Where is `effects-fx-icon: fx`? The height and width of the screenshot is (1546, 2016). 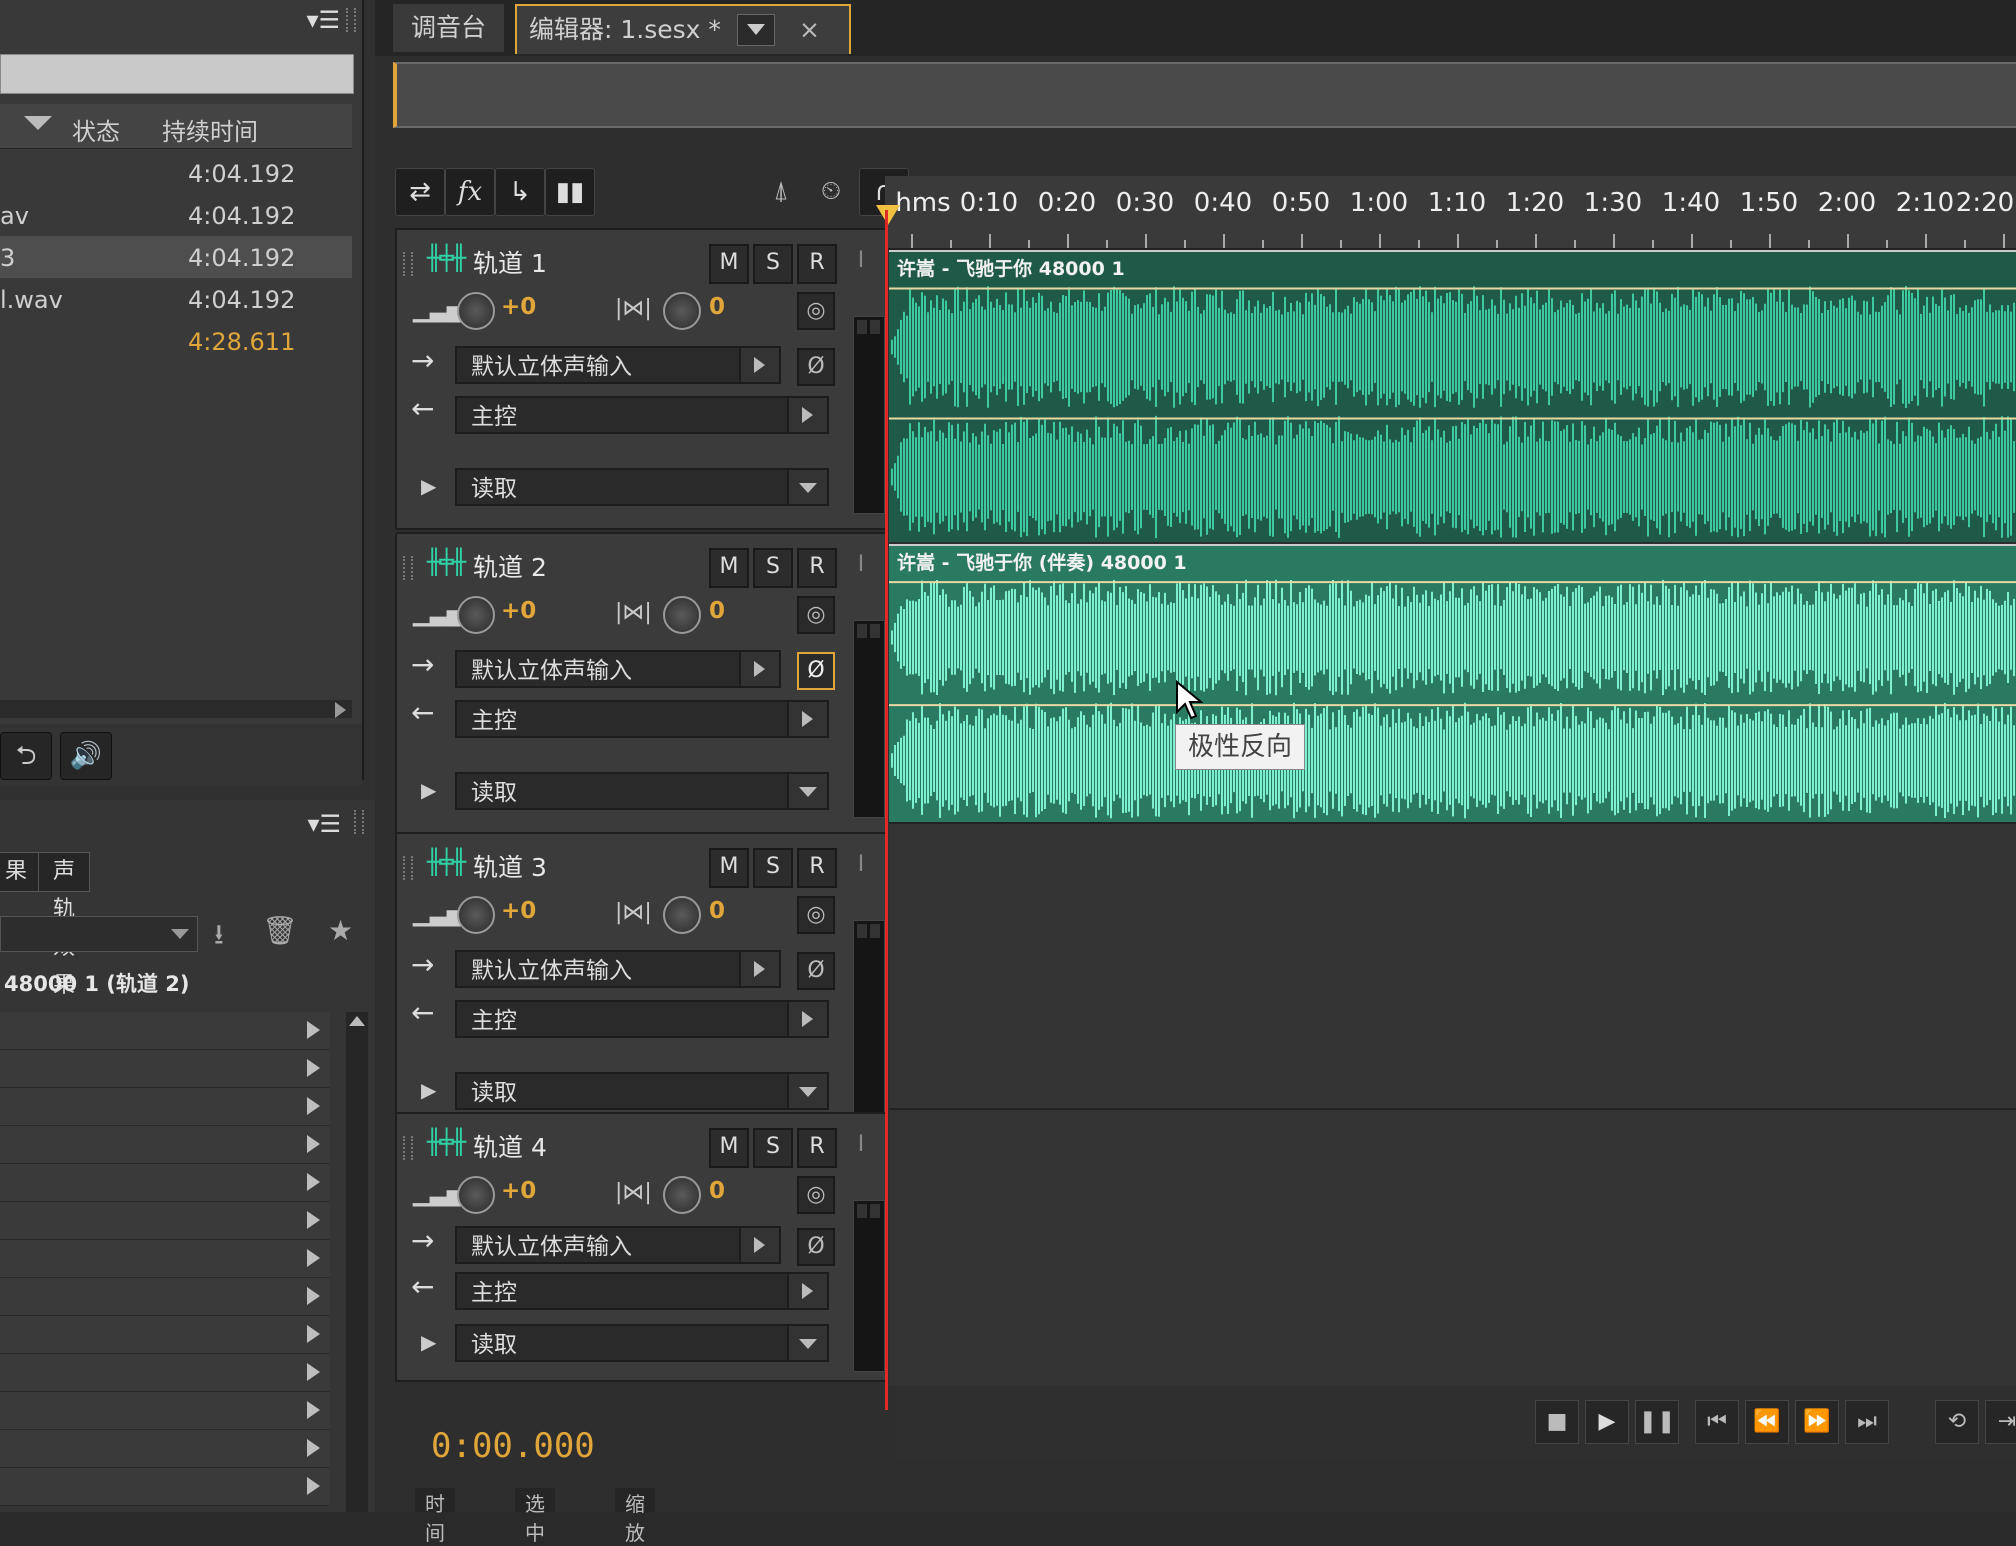 effects-fx-icon: fx is located at coordinates (470, 192).